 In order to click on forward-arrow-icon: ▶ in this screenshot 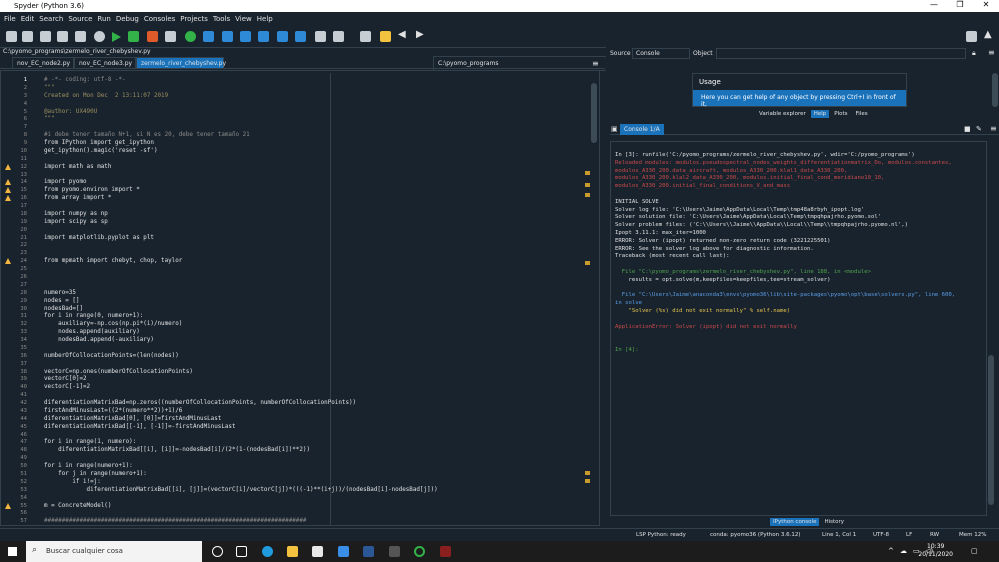, I will do `click(421, 34)`.